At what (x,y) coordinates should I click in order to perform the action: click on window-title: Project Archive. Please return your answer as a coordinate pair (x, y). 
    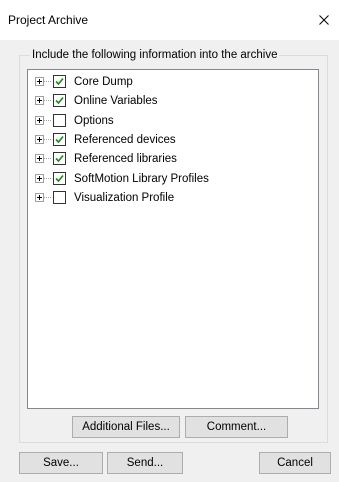
    Looking at the image, I should click on (48, 20).